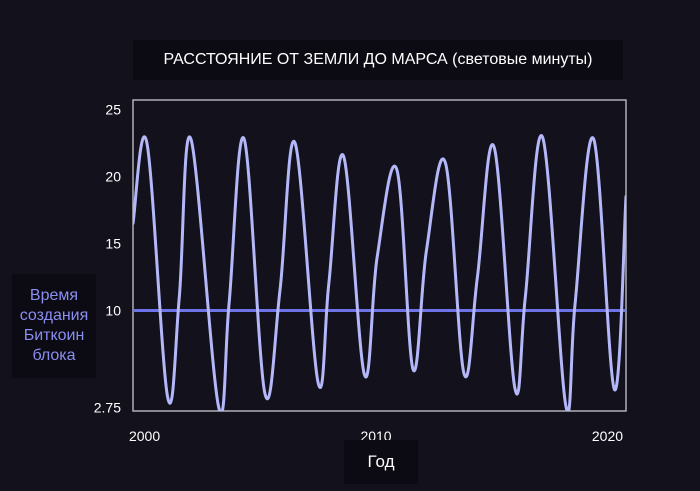 The image size is (700, 491). I want to click on x-tick-label: 2020, so click(607, 436).